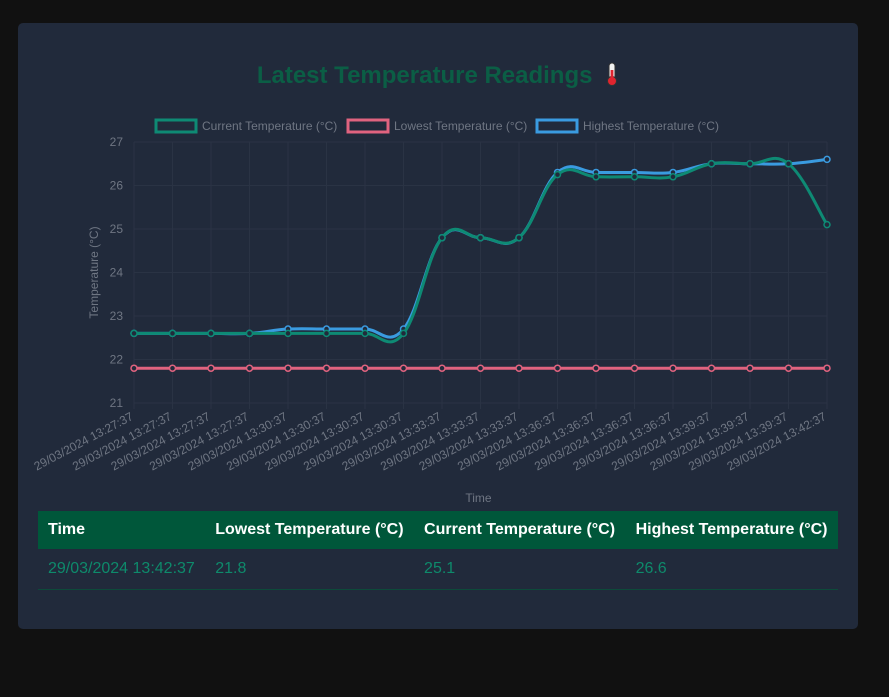  I want to click on table-row: 29/03/2024 13:42:37 21.8 25.1 26.6, so click(438, 569).